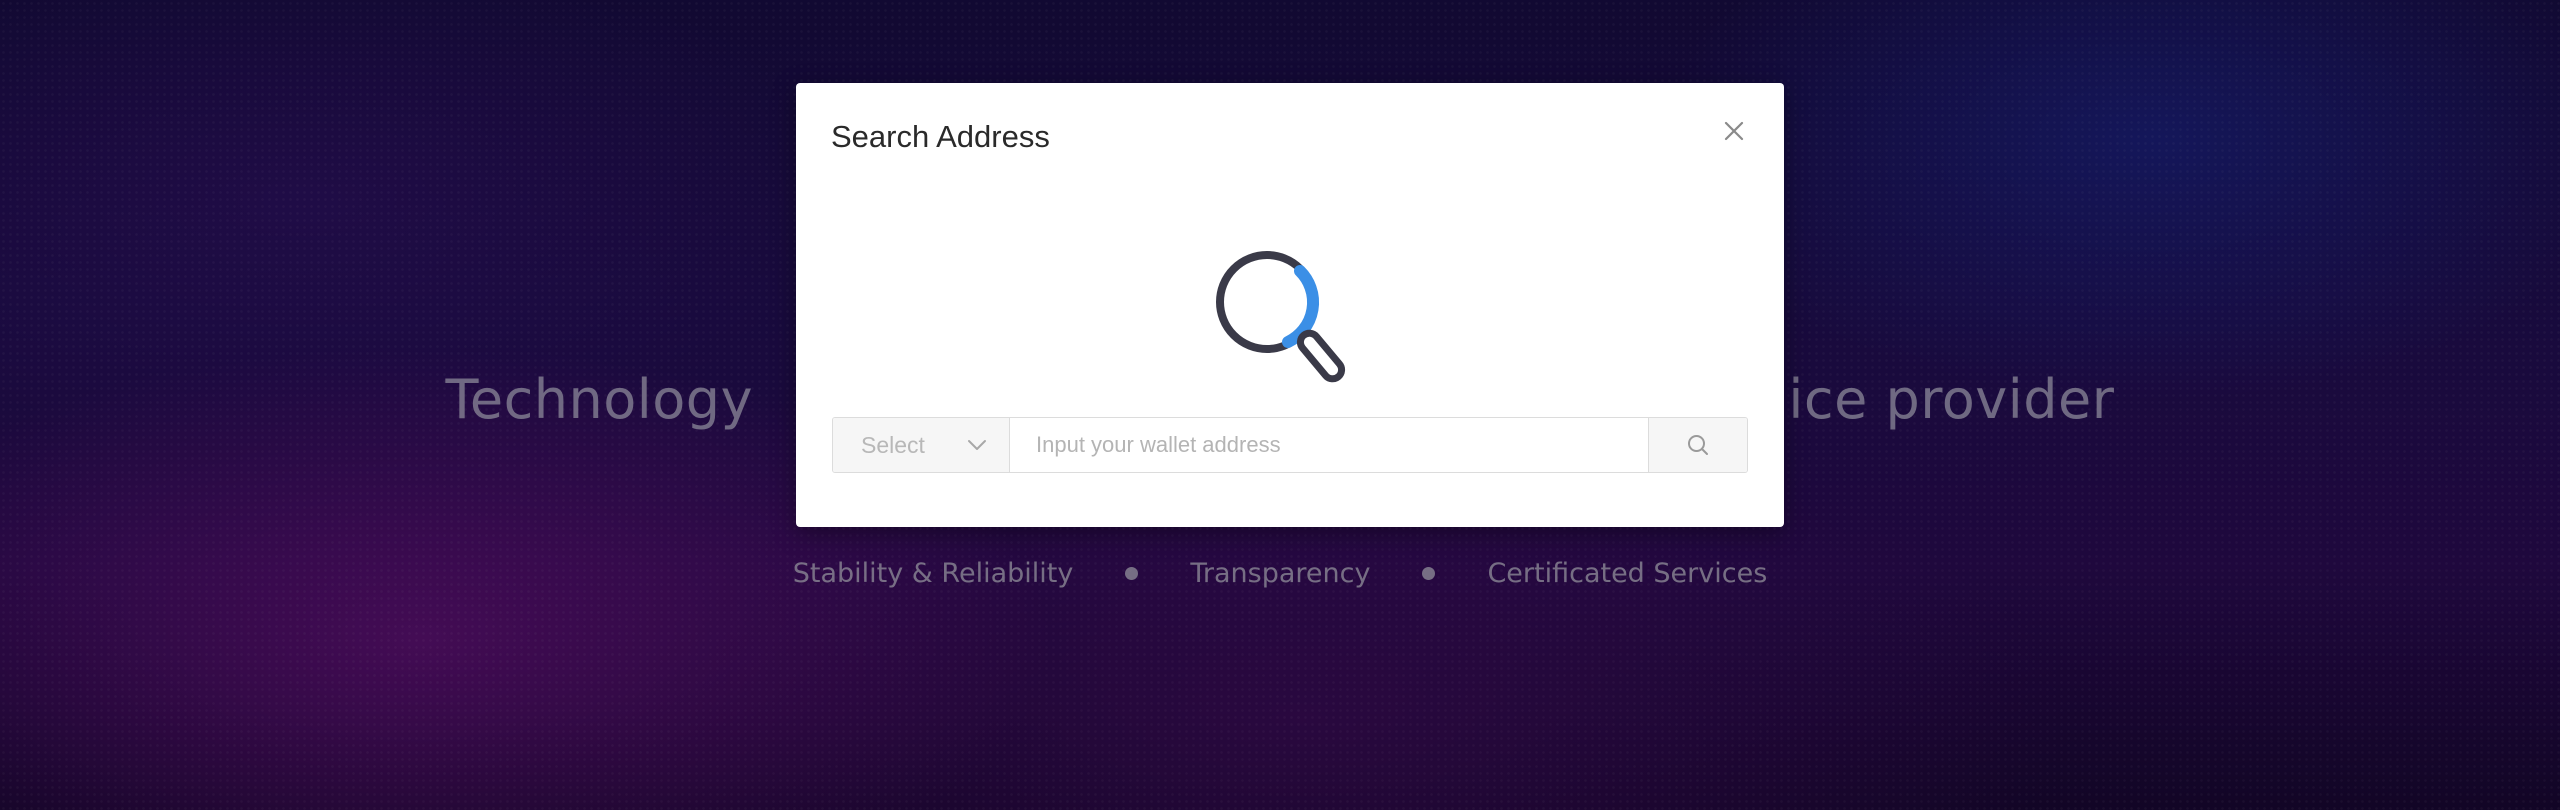 The image size is (2560, 810). I want to click on wallet-address-input, so click(1329, 445).